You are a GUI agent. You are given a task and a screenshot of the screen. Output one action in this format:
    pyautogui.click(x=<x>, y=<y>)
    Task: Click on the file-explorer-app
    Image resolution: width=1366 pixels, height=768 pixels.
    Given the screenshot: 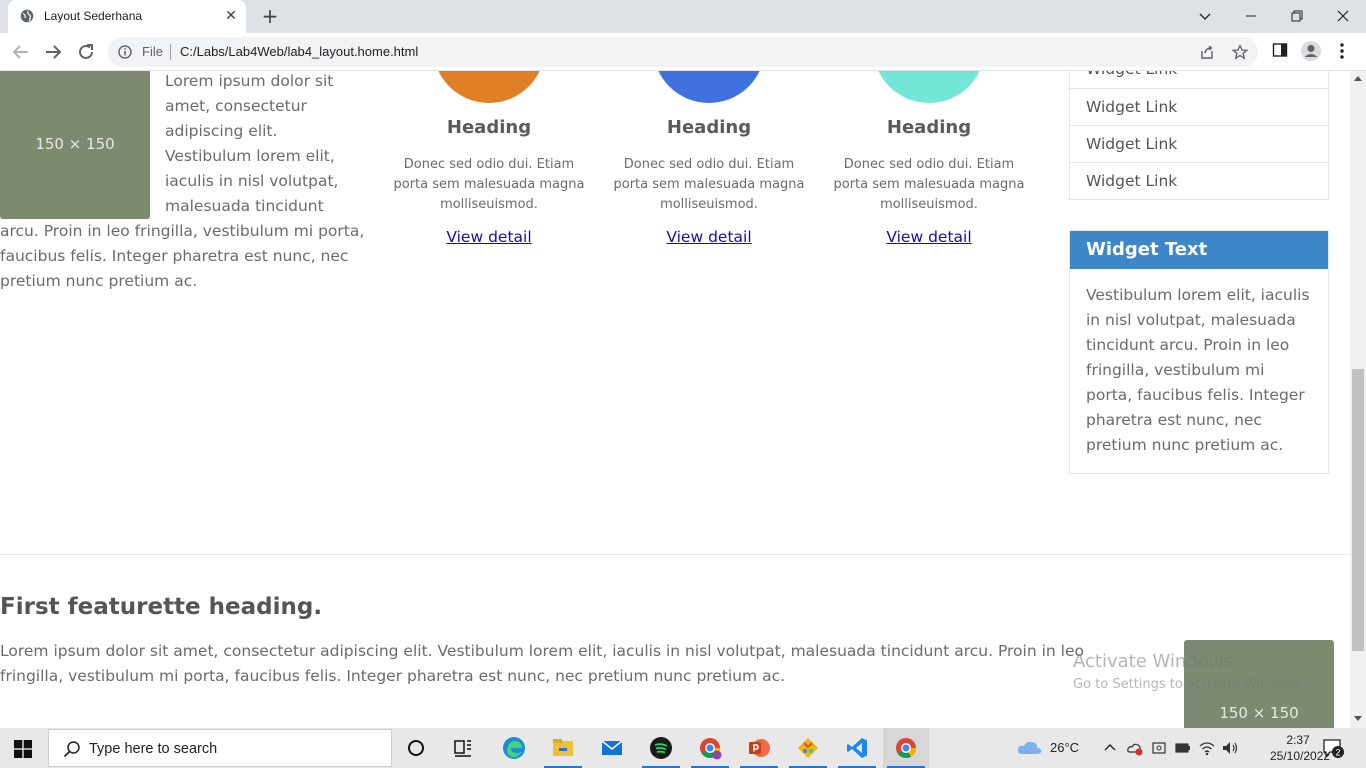 What is the action you would take?
    pyautogui.click(x=563, y=748)
    